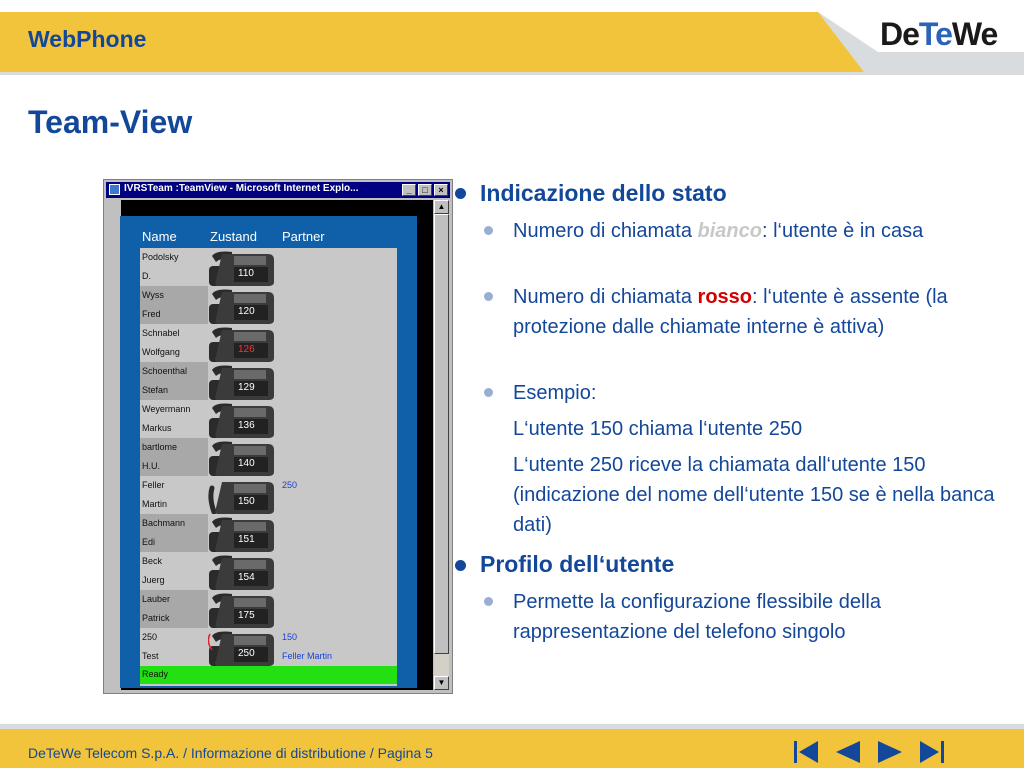  I want to click on extension-number: 110, so click(246, 273).